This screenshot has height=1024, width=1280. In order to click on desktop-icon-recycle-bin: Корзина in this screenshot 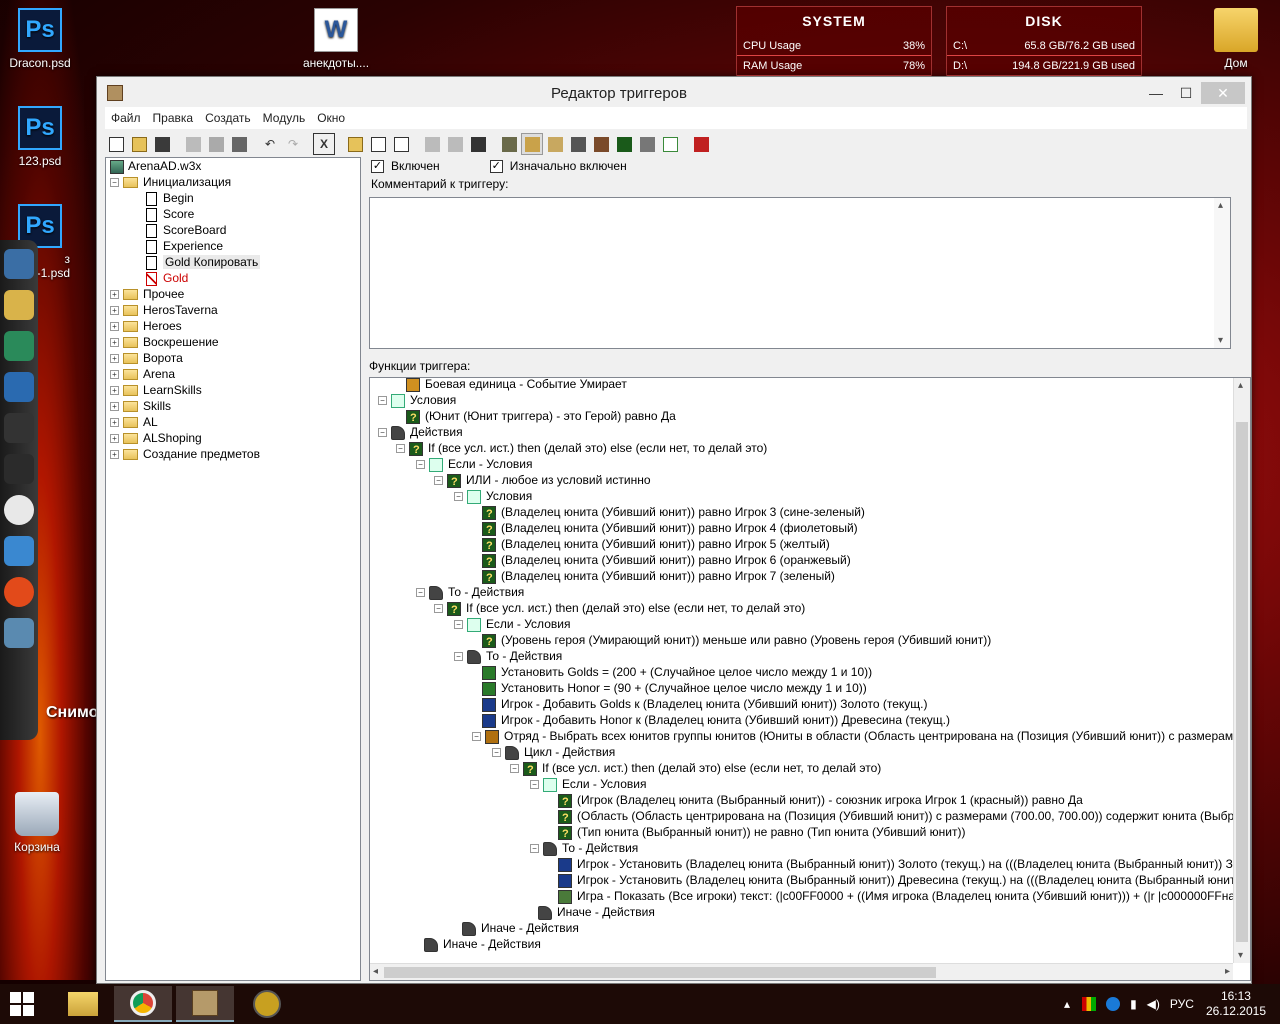, I will do `click(38, 823)`.